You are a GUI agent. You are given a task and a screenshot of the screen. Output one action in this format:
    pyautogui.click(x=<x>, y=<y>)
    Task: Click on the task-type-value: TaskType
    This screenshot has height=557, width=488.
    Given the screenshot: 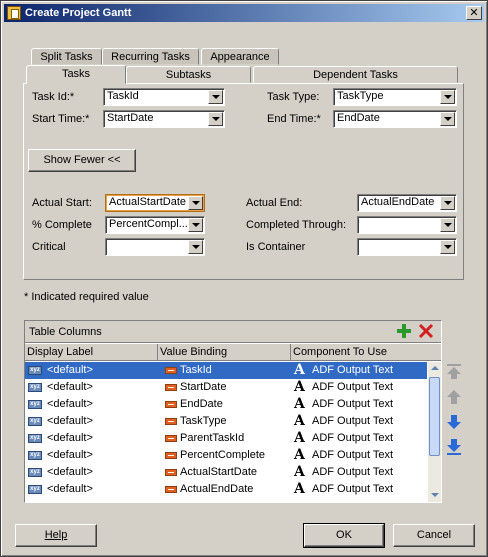 What is the action you would take?
    pyautogui.click(x=360, y=96)
    